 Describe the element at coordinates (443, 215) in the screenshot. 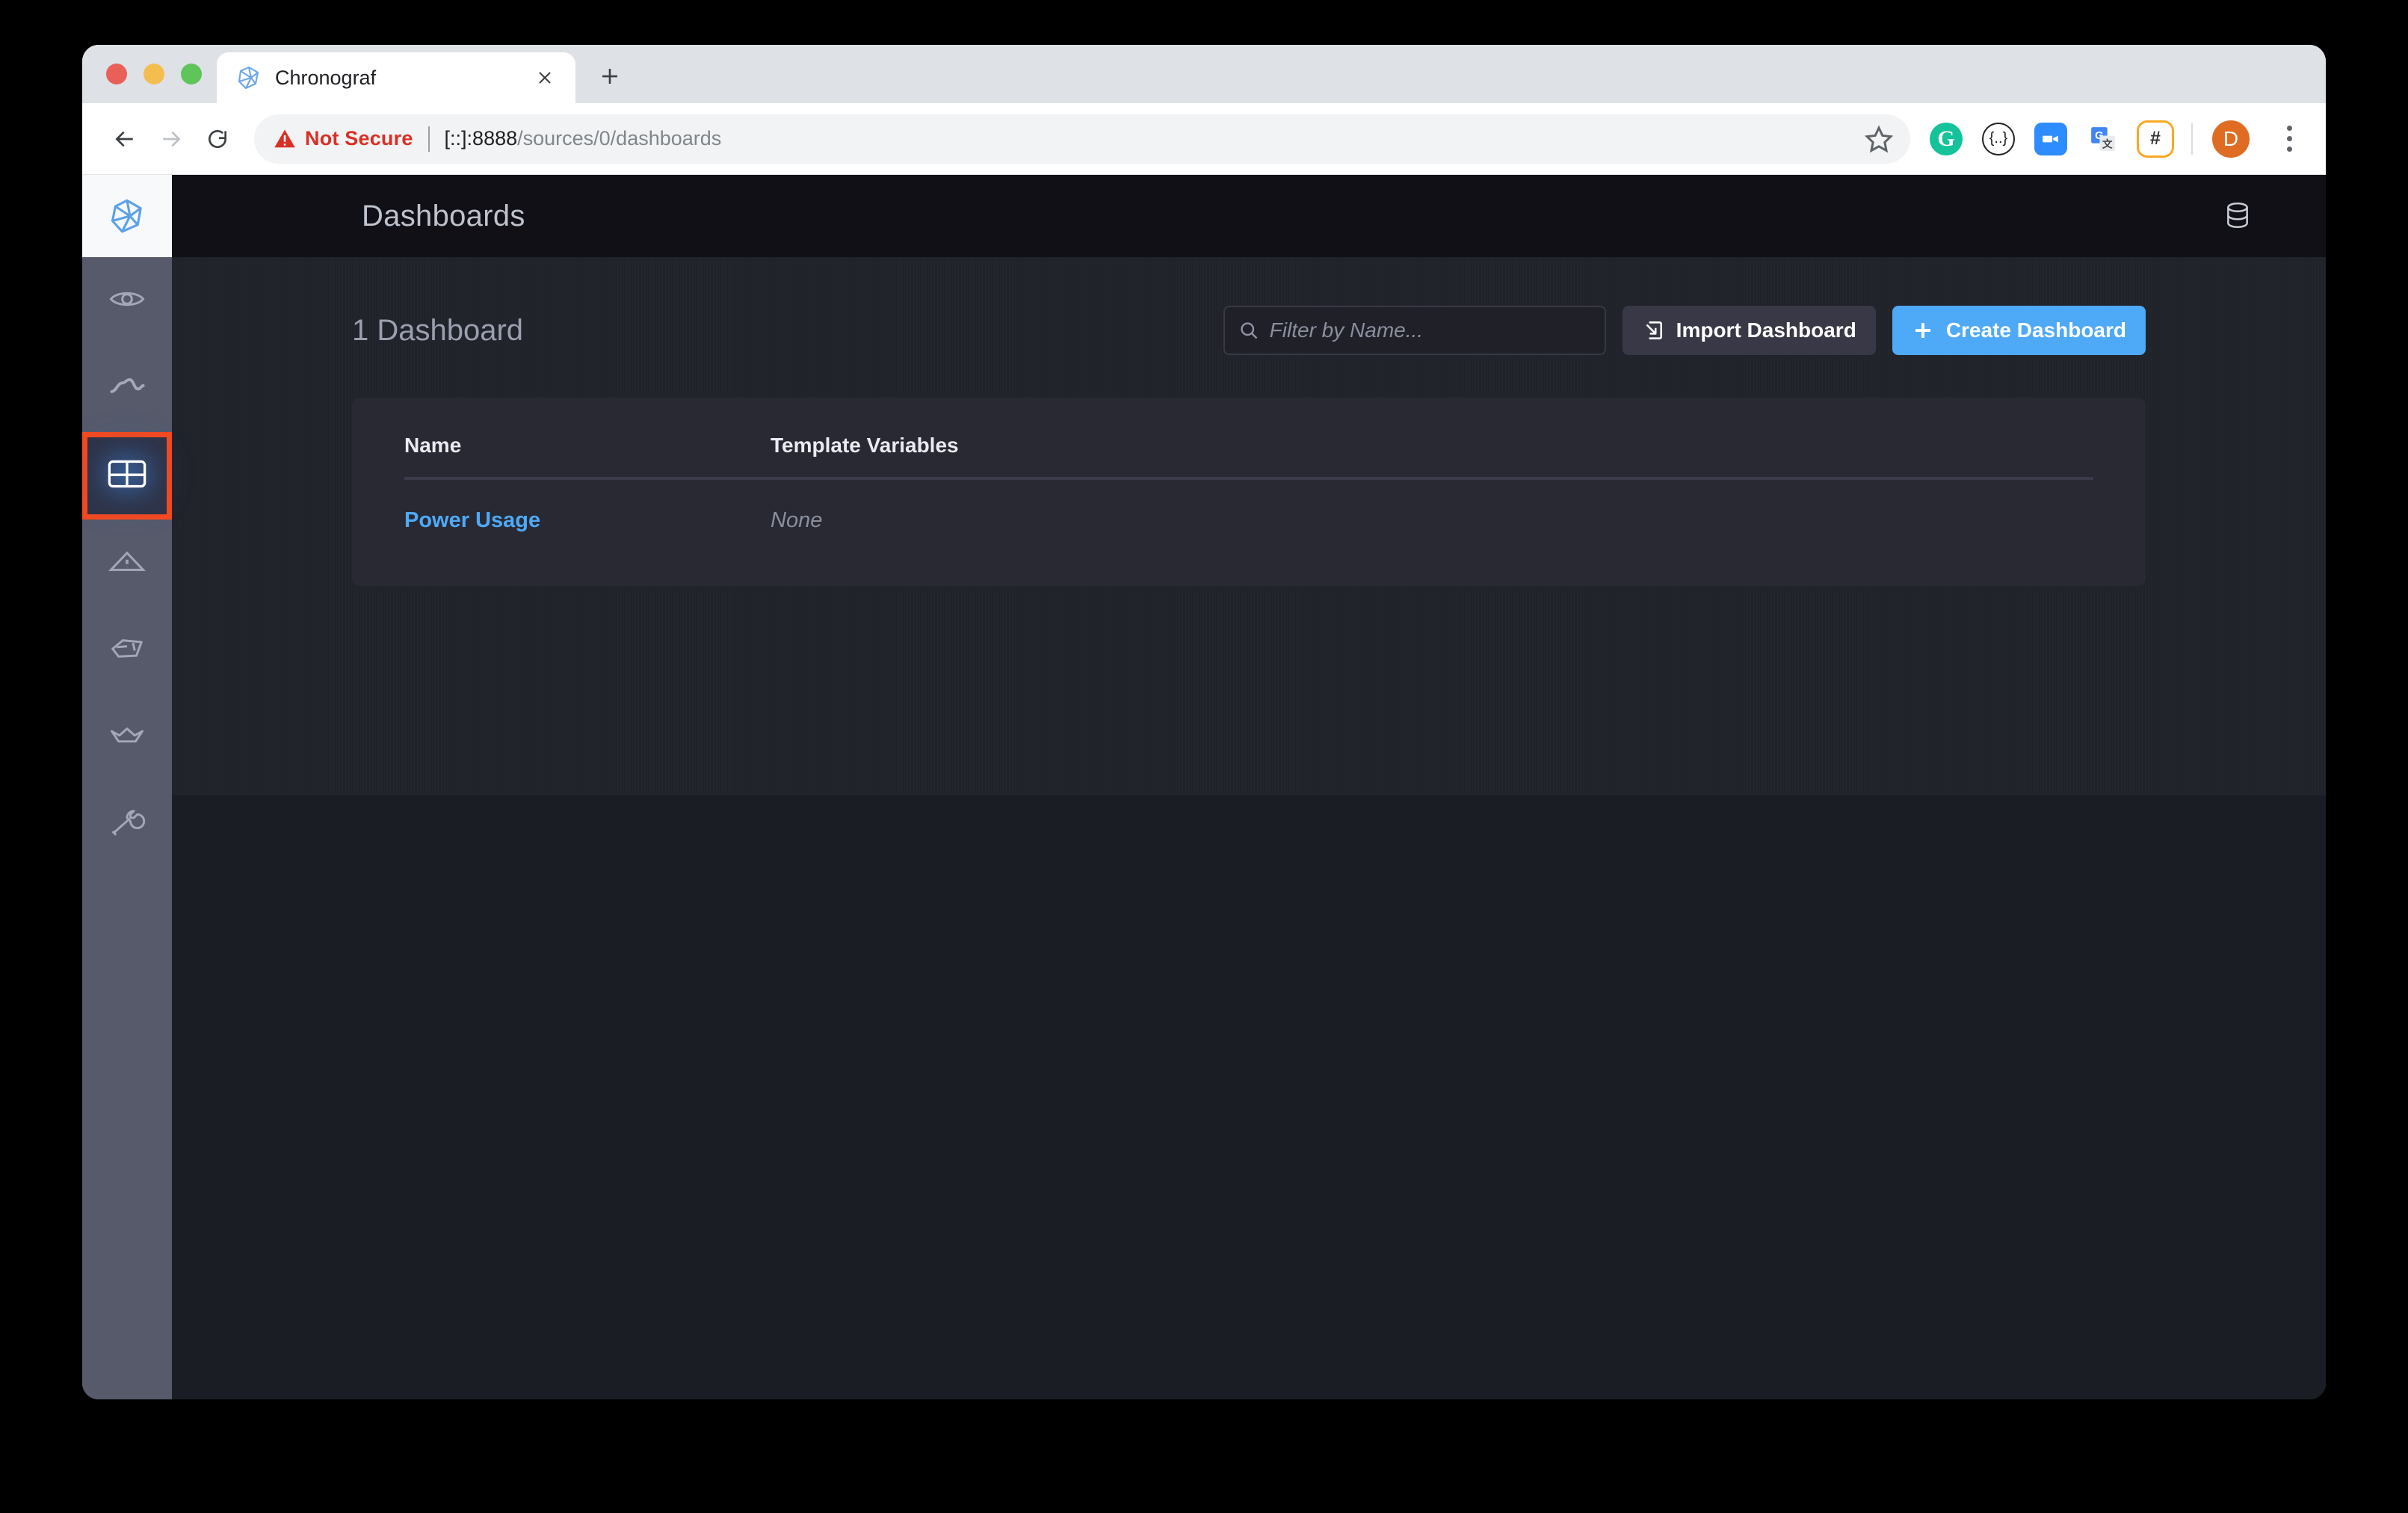

I see `page-title: Dashboards` at that location.